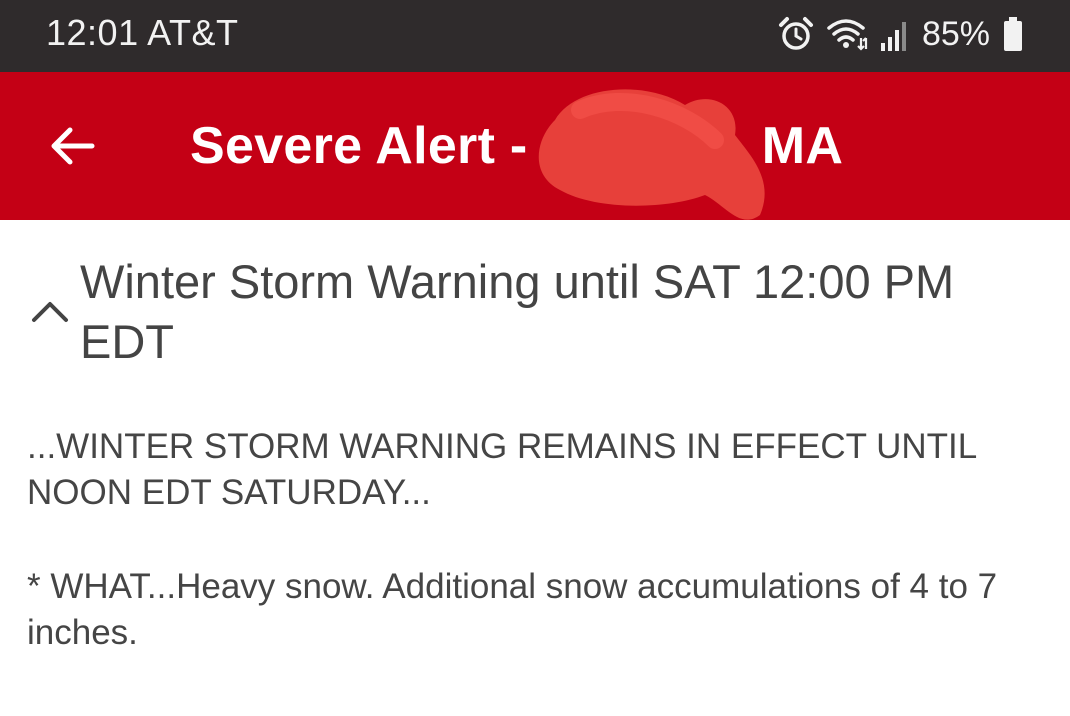  I want to click on status-time-carrier: 12:01 AT&T, so click(142, 33).